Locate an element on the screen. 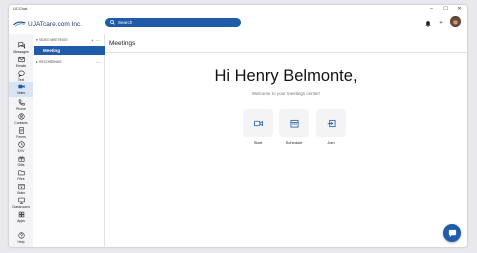 The image size is (477, 253). sidebar-item-gifts: Gifts is located at coordinates (21, 161).